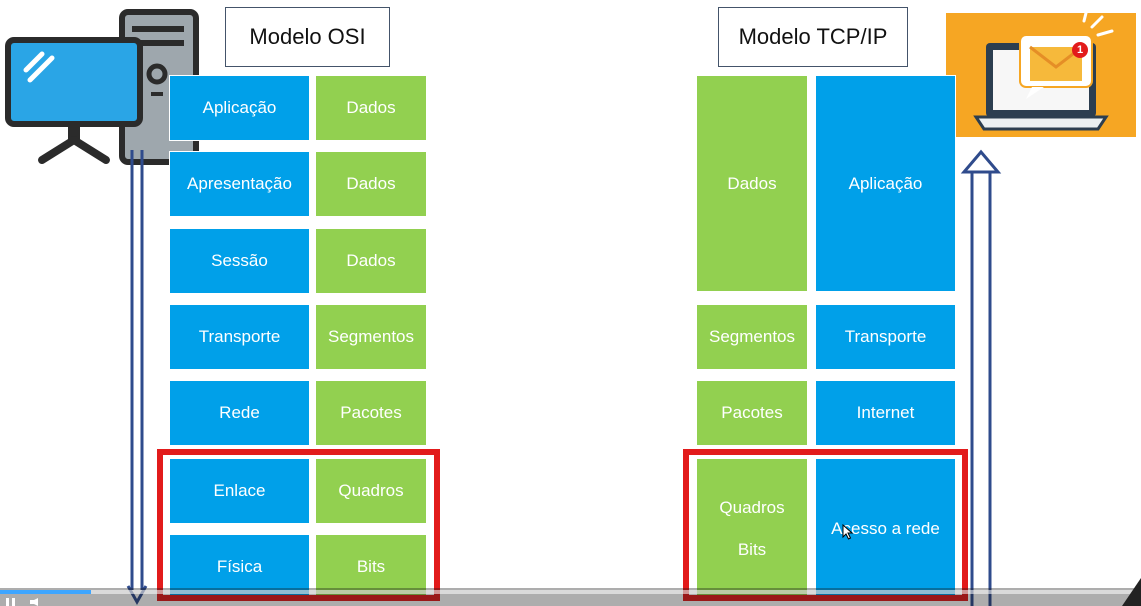 The image size is (1141, 606). Describe the element at coordinates (752, 413) in the screenshot. I see `tcpip-pdu-internet: Pacotes` at that location.